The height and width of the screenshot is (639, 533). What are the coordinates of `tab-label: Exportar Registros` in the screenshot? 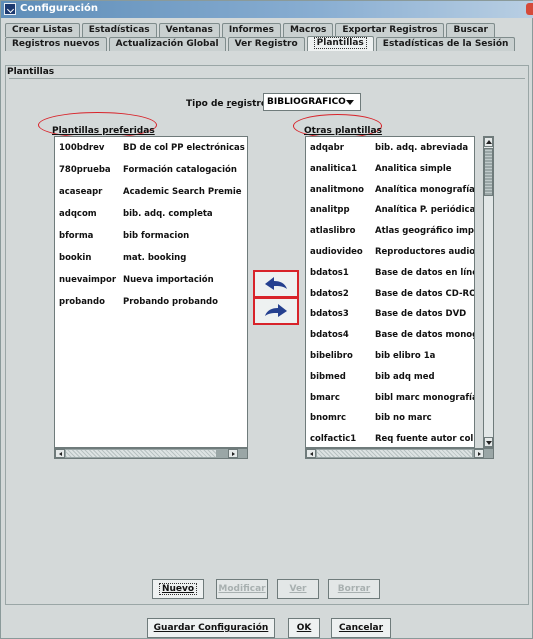 It's located at (390, 30).